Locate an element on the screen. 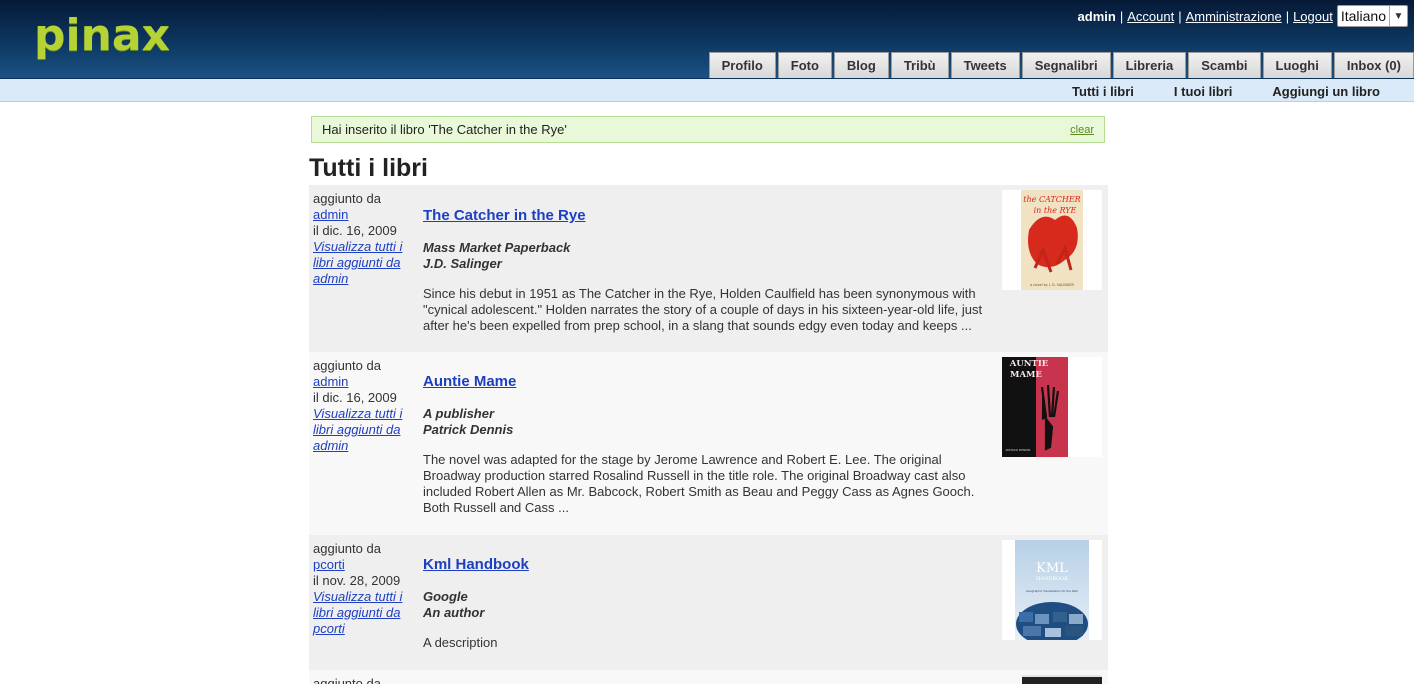  book-publication: Google An author is located at coordinates (710, 605).